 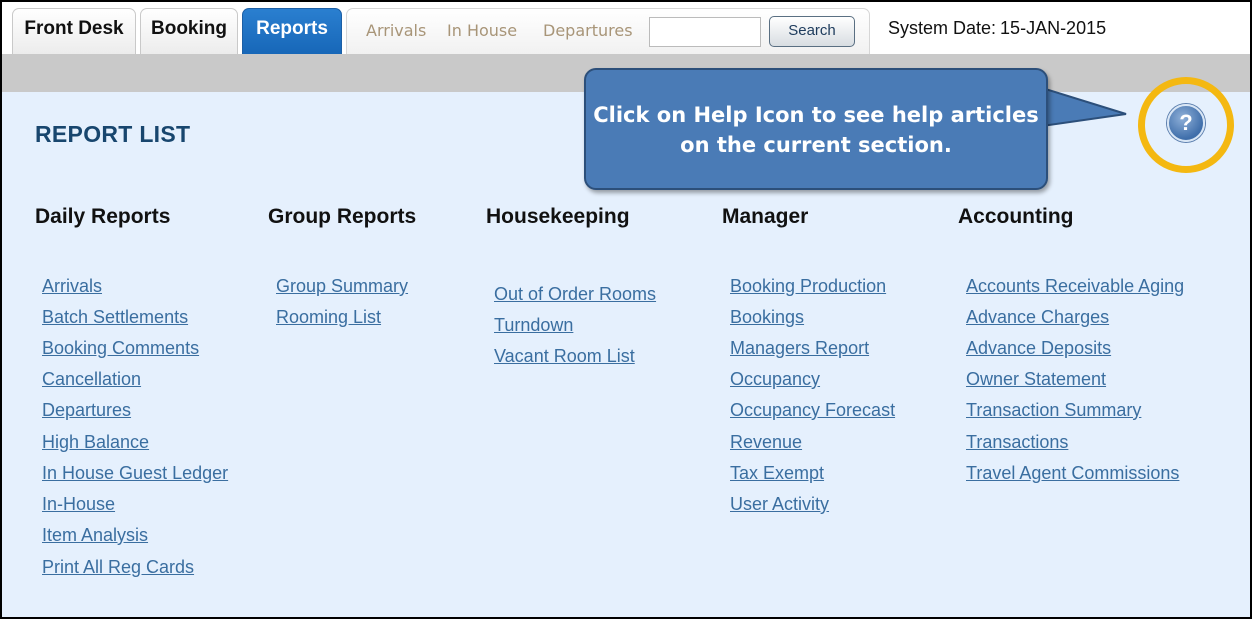 I want to click on report-link: In House Guest Ledger, so click(x=135, y=473).